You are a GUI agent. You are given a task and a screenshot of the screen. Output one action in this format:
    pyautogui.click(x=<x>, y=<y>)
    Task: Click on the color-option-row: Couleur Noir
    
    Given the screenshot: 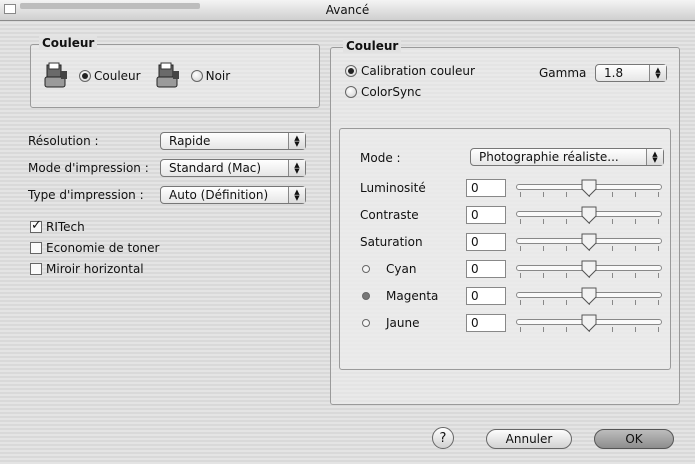 What is the action you would take?
    pyautogui.click(x=136, y=76)
    